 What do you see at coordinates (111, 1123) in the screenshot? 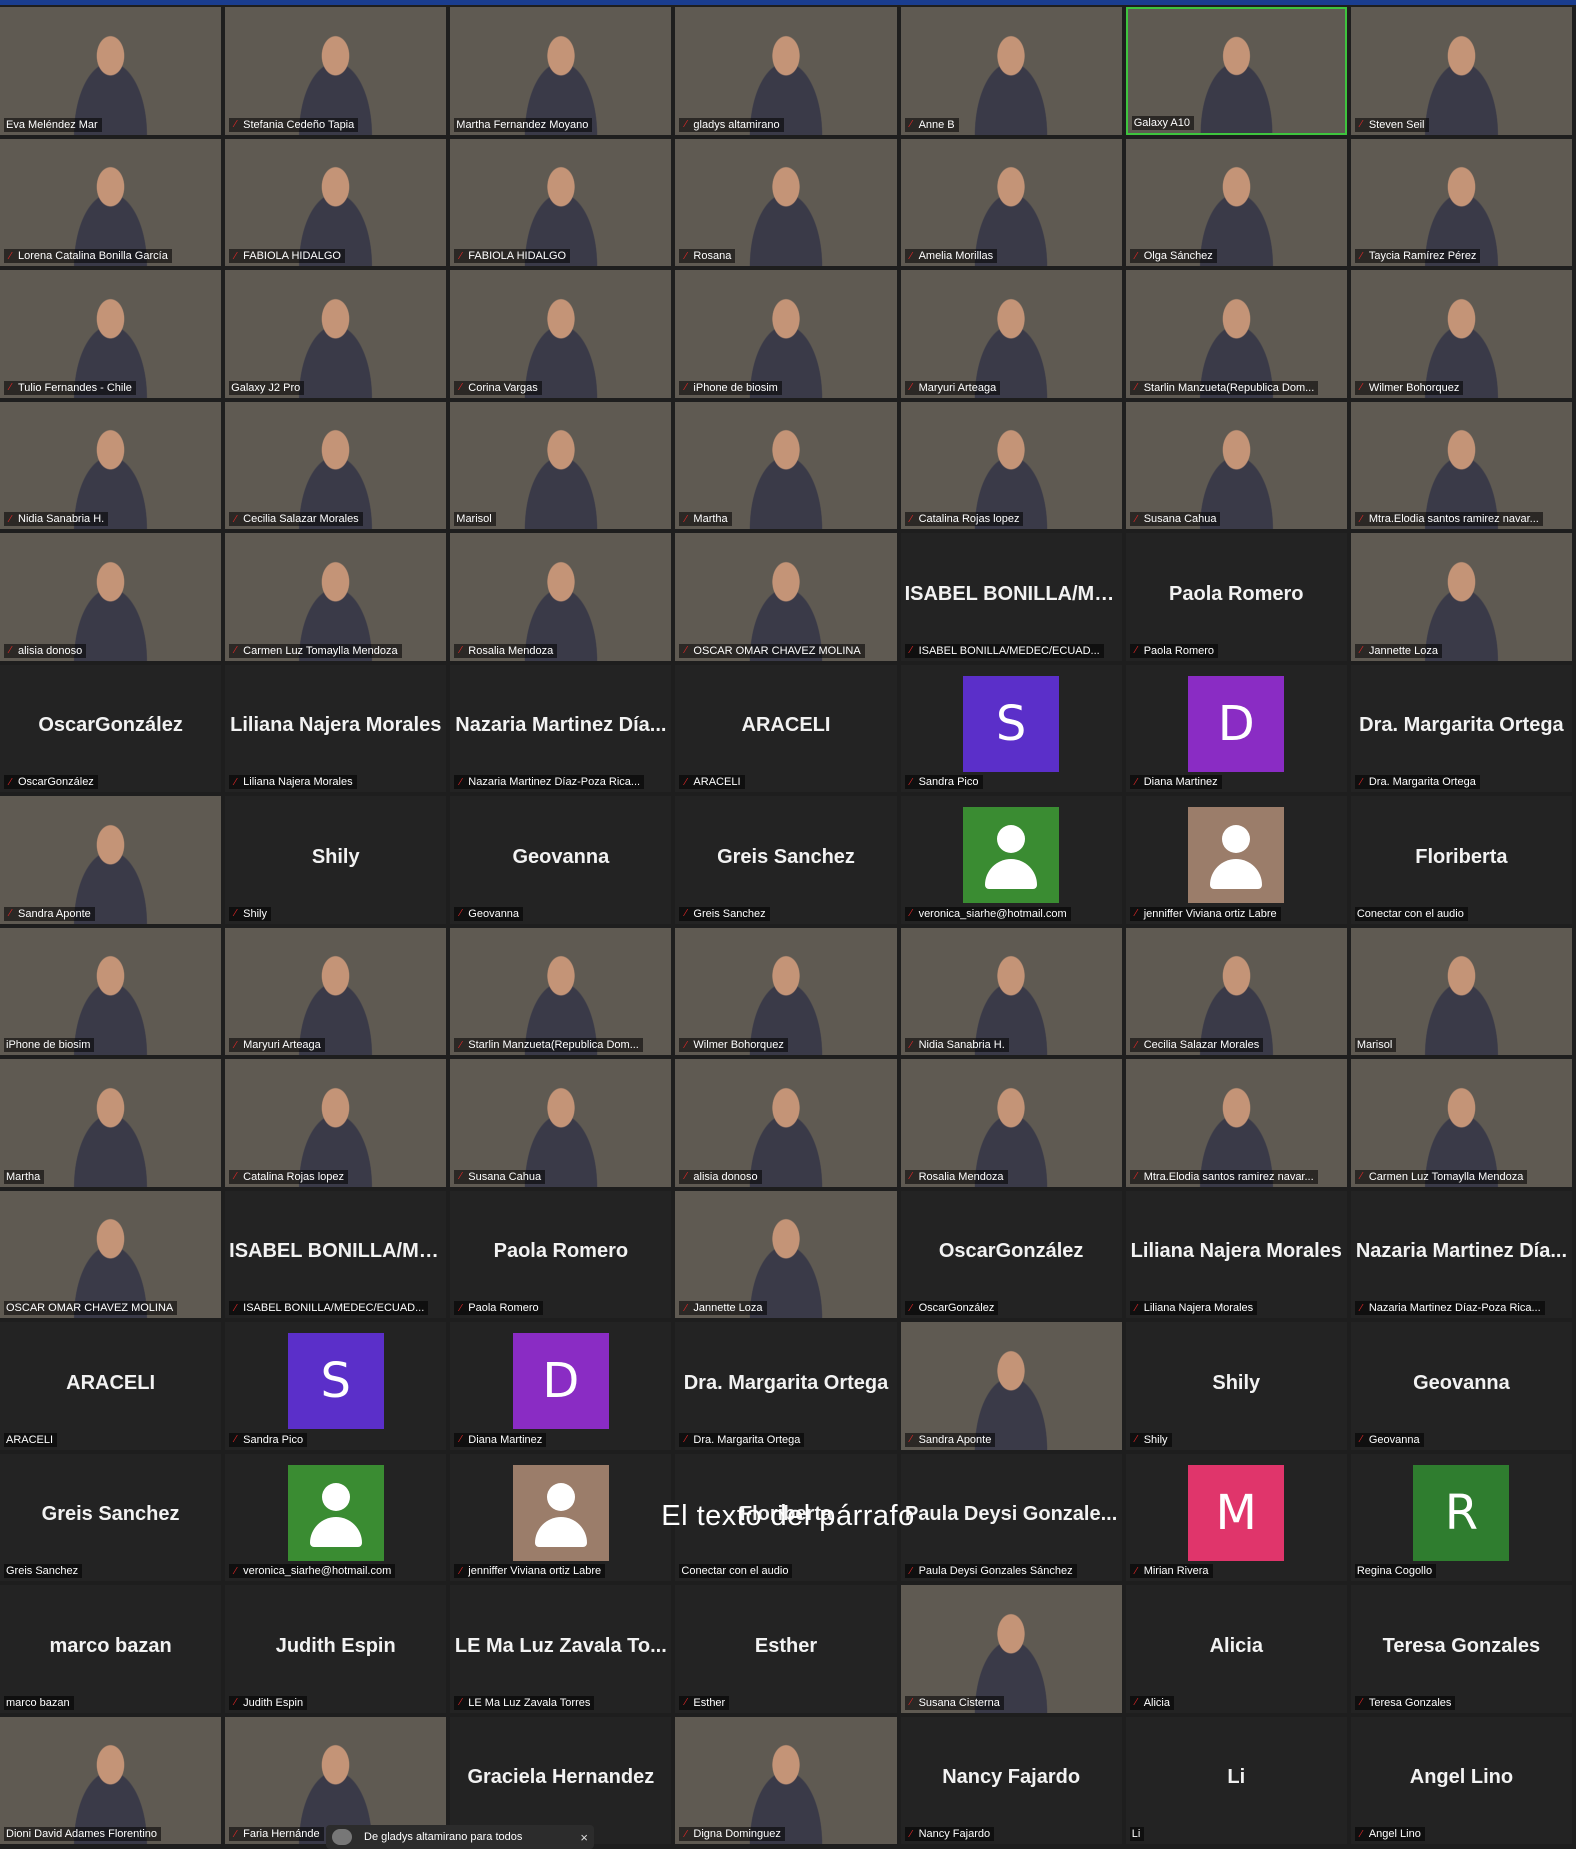
I see `participant-tile: Martha` at bounding box center [111, 1123].